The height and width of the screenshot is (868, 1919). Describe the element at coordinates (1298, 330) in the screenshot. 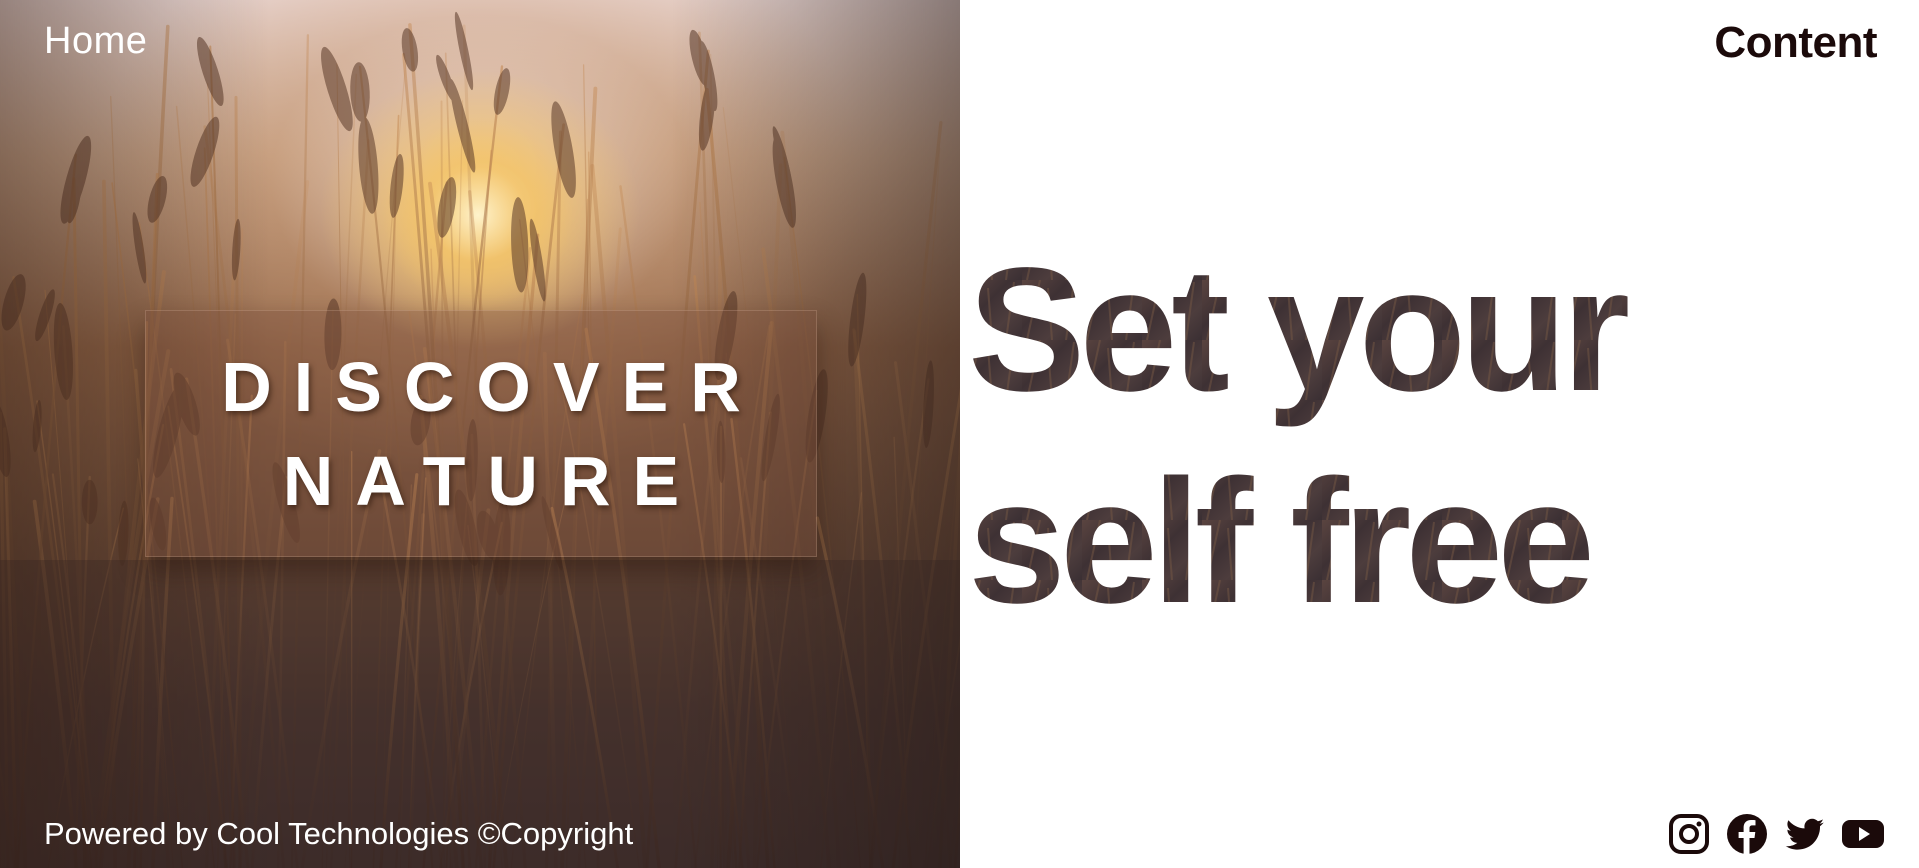

I see `headline-line-1: Set your` at that location.